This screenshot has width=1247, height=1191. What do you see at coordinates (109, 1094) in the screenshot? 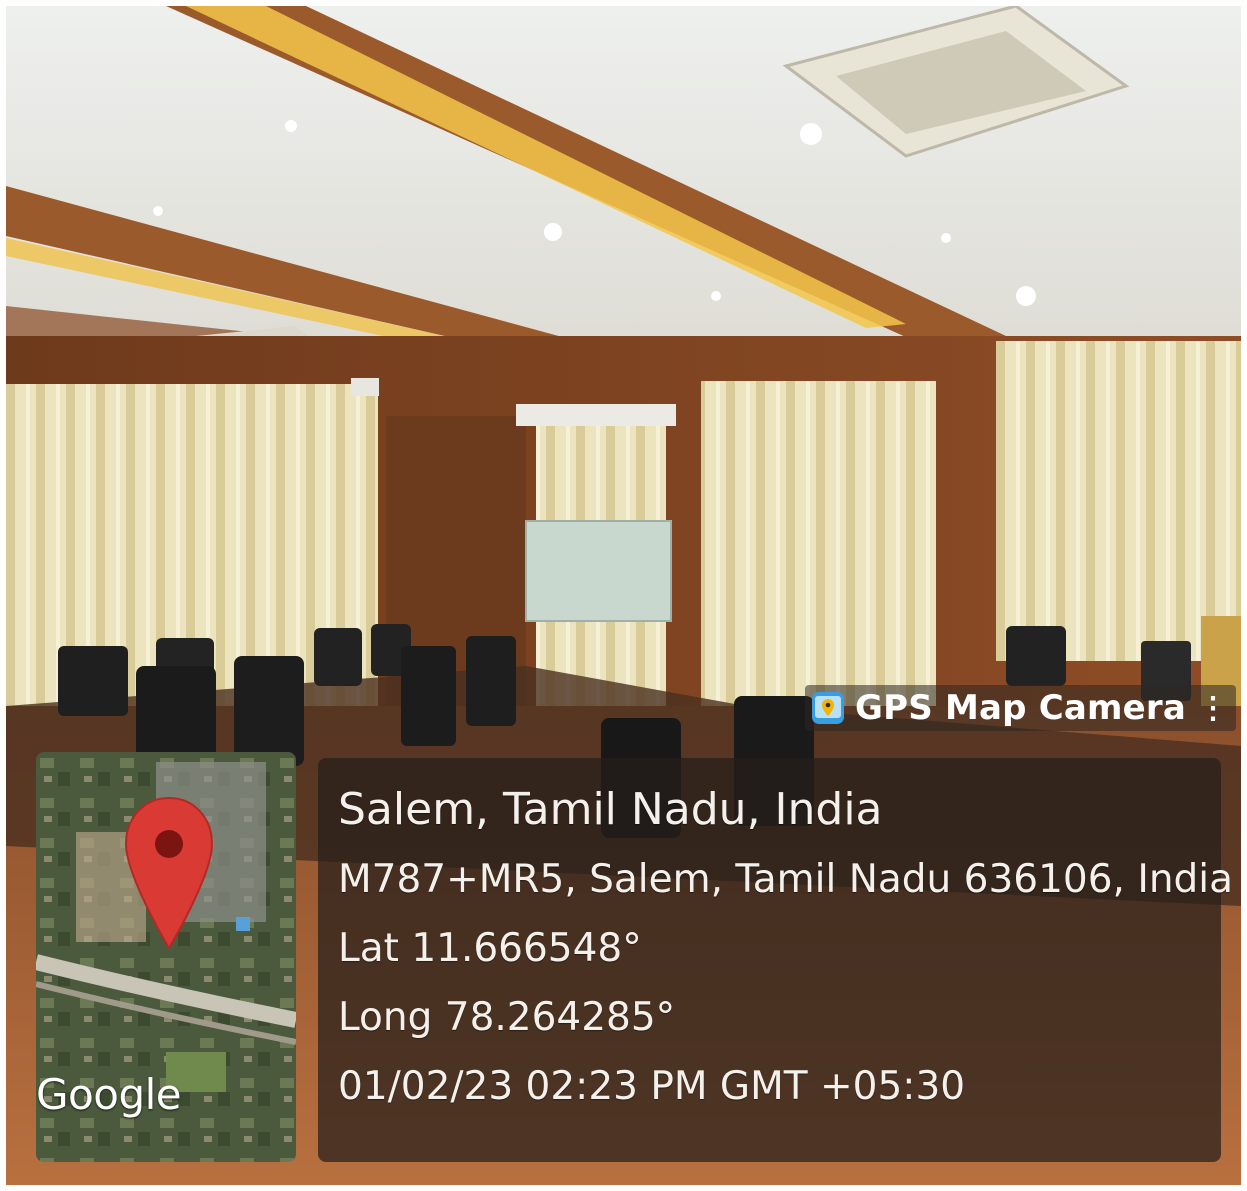
I see `google-attribution: Google` at bounding box center [109, 1094].